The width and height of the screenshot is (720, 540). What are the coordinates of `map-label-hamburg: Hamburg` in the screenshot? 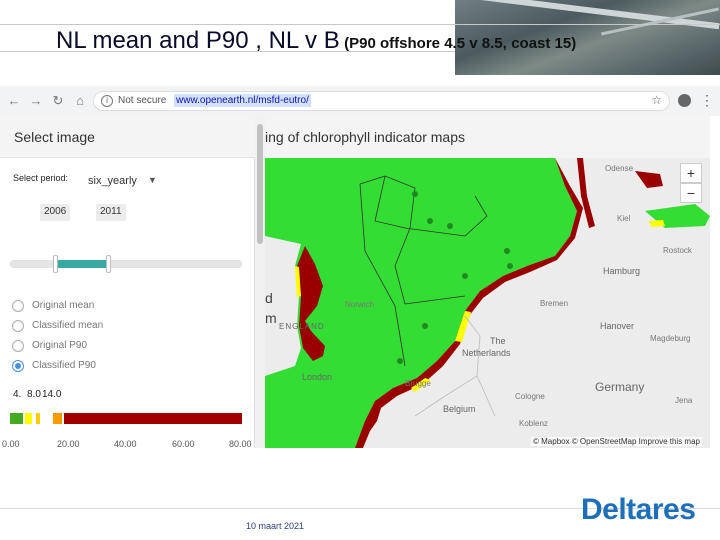 It's located at (622, 271).